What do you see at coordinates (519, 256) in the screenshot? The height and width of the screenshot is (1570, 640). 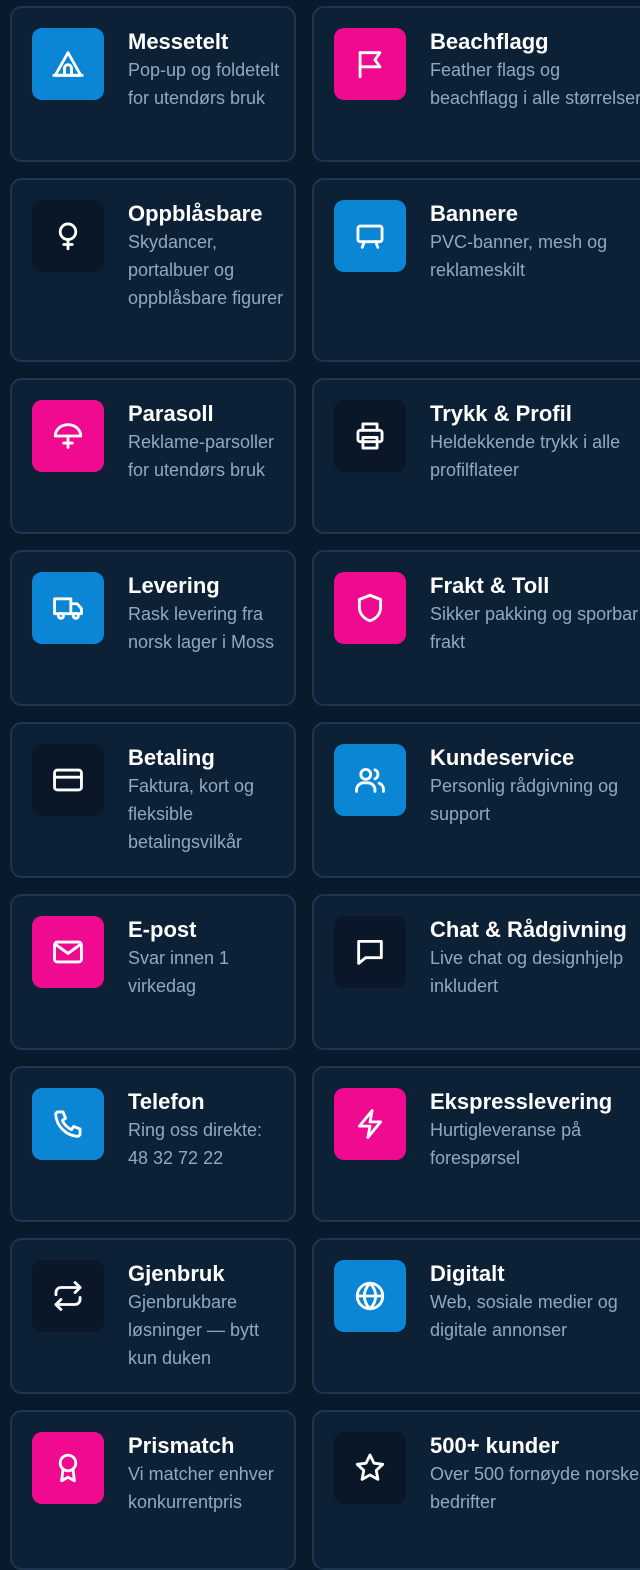 I see `card-description: PVC-banner, mesh og reklameskilt` at bounding box center [519, 256].